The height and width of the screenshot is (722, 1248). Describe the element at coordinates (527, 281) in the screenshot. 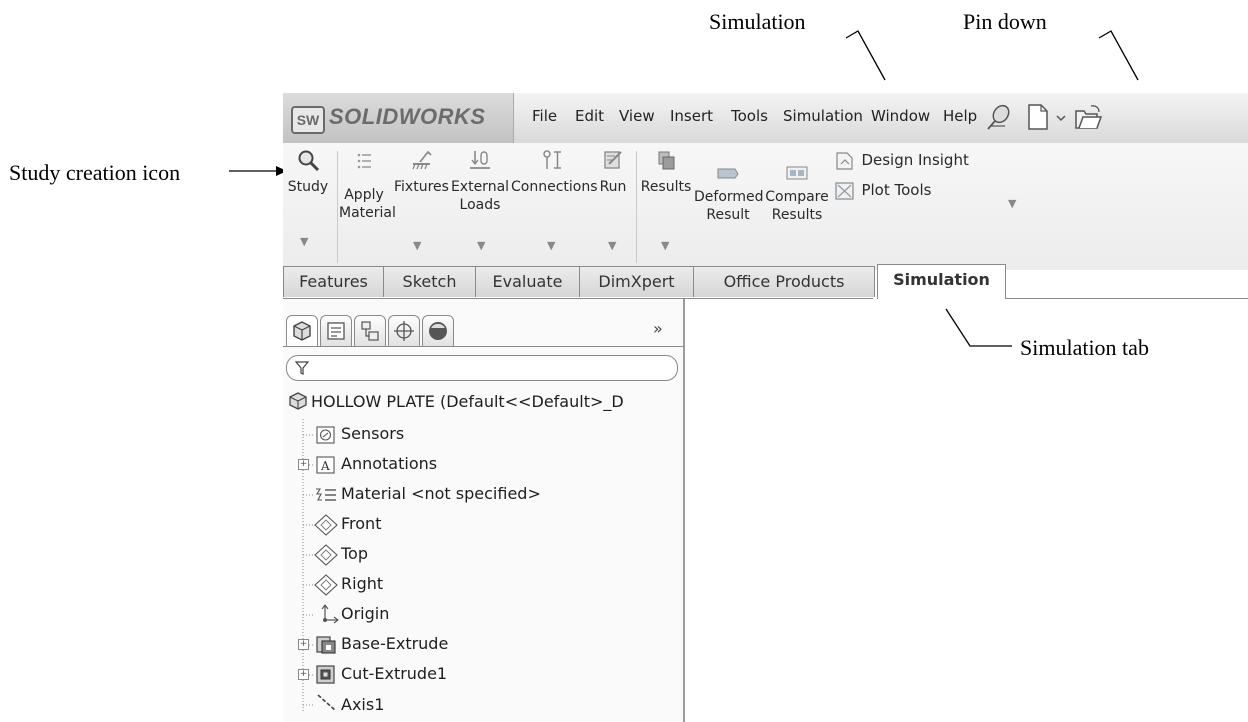

I see `tab-evaluate: Evaluate` at that location.